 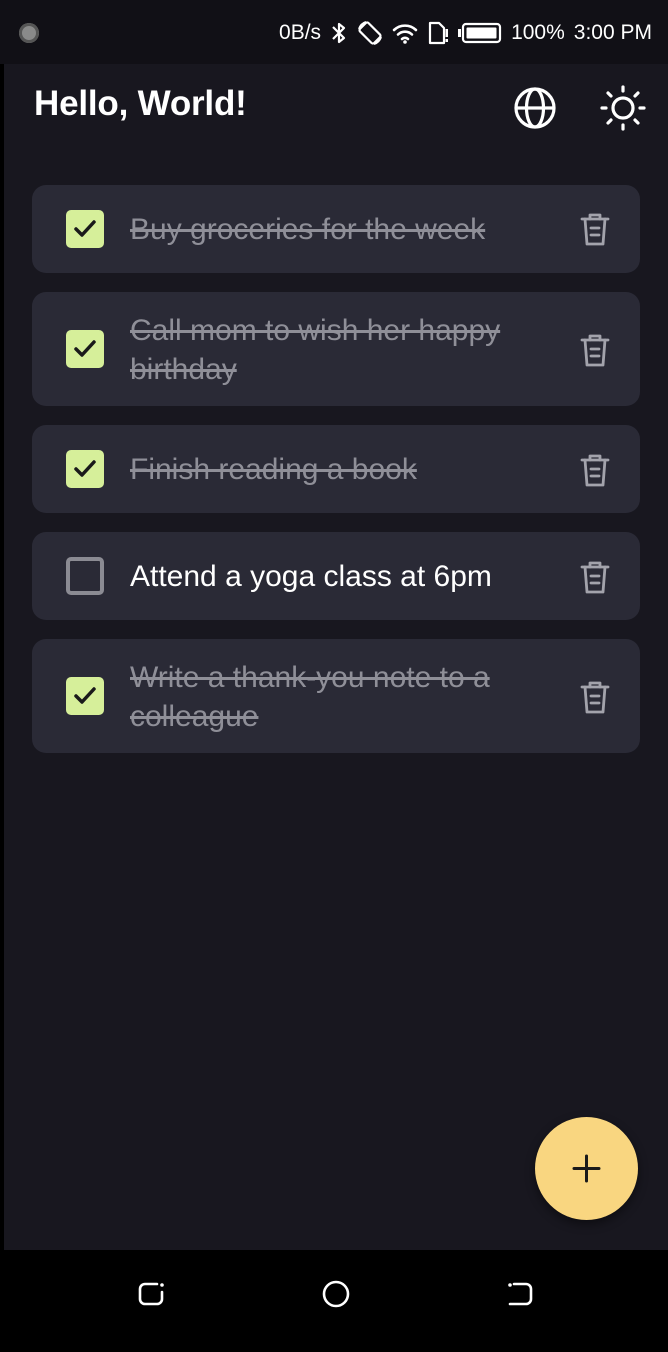 I want to click on task-text: Finish reading a book, so click(x=273, y=469).